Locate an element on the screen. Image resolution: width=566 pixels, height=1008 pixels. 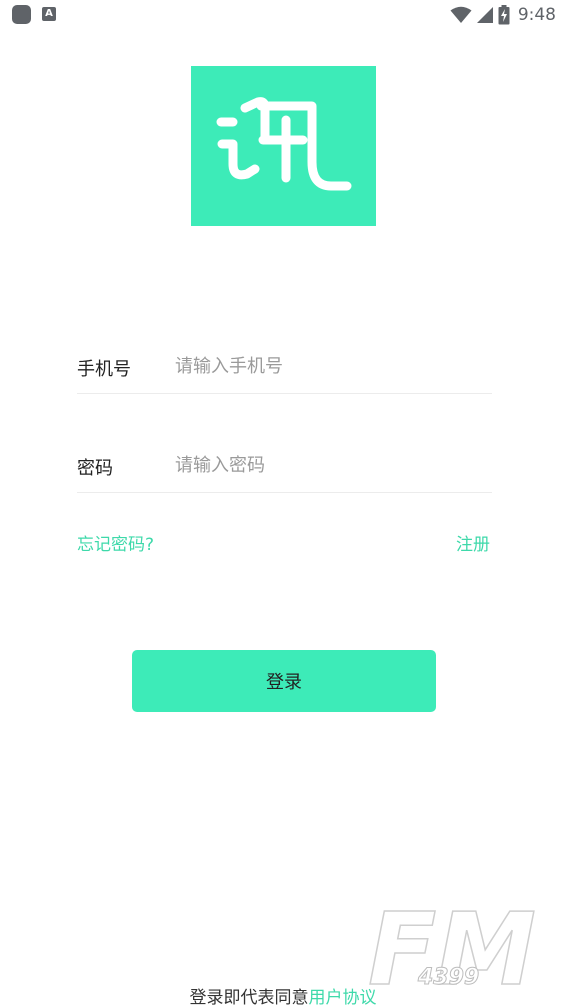
password-field-row: 密码 is located at coordinates (284, 467).